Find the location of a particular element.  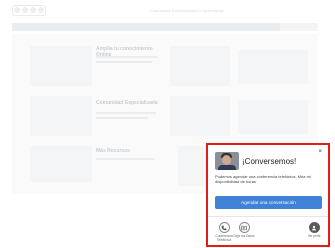

action-label: Ver perfil is located at coordinates (314, 236).